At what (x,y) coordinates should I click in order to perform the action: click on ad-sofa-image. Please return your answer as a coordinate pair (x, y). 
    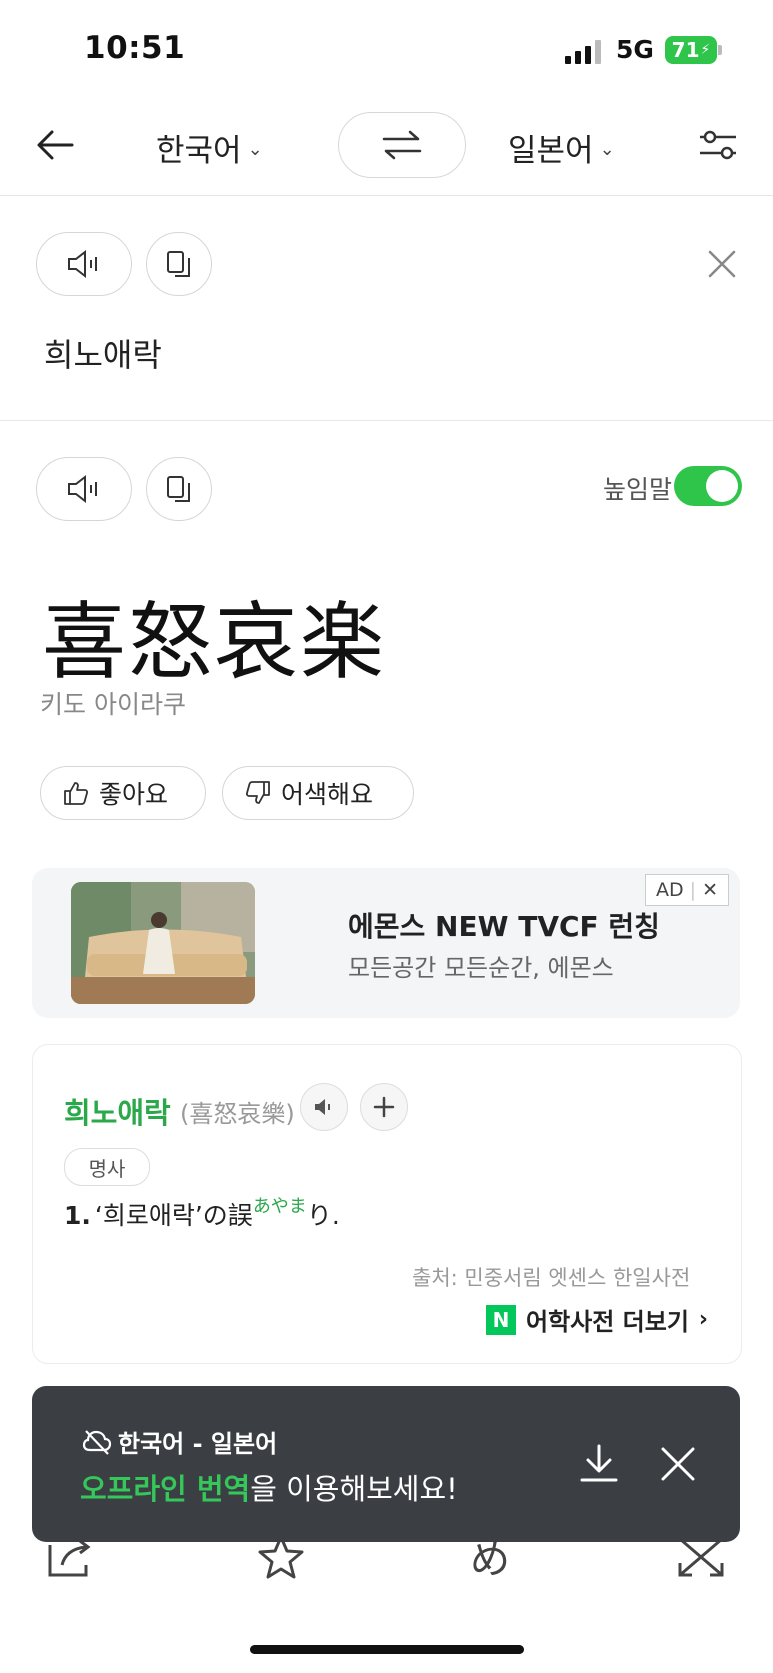
    Looking at the image, I should click on (163, 943).